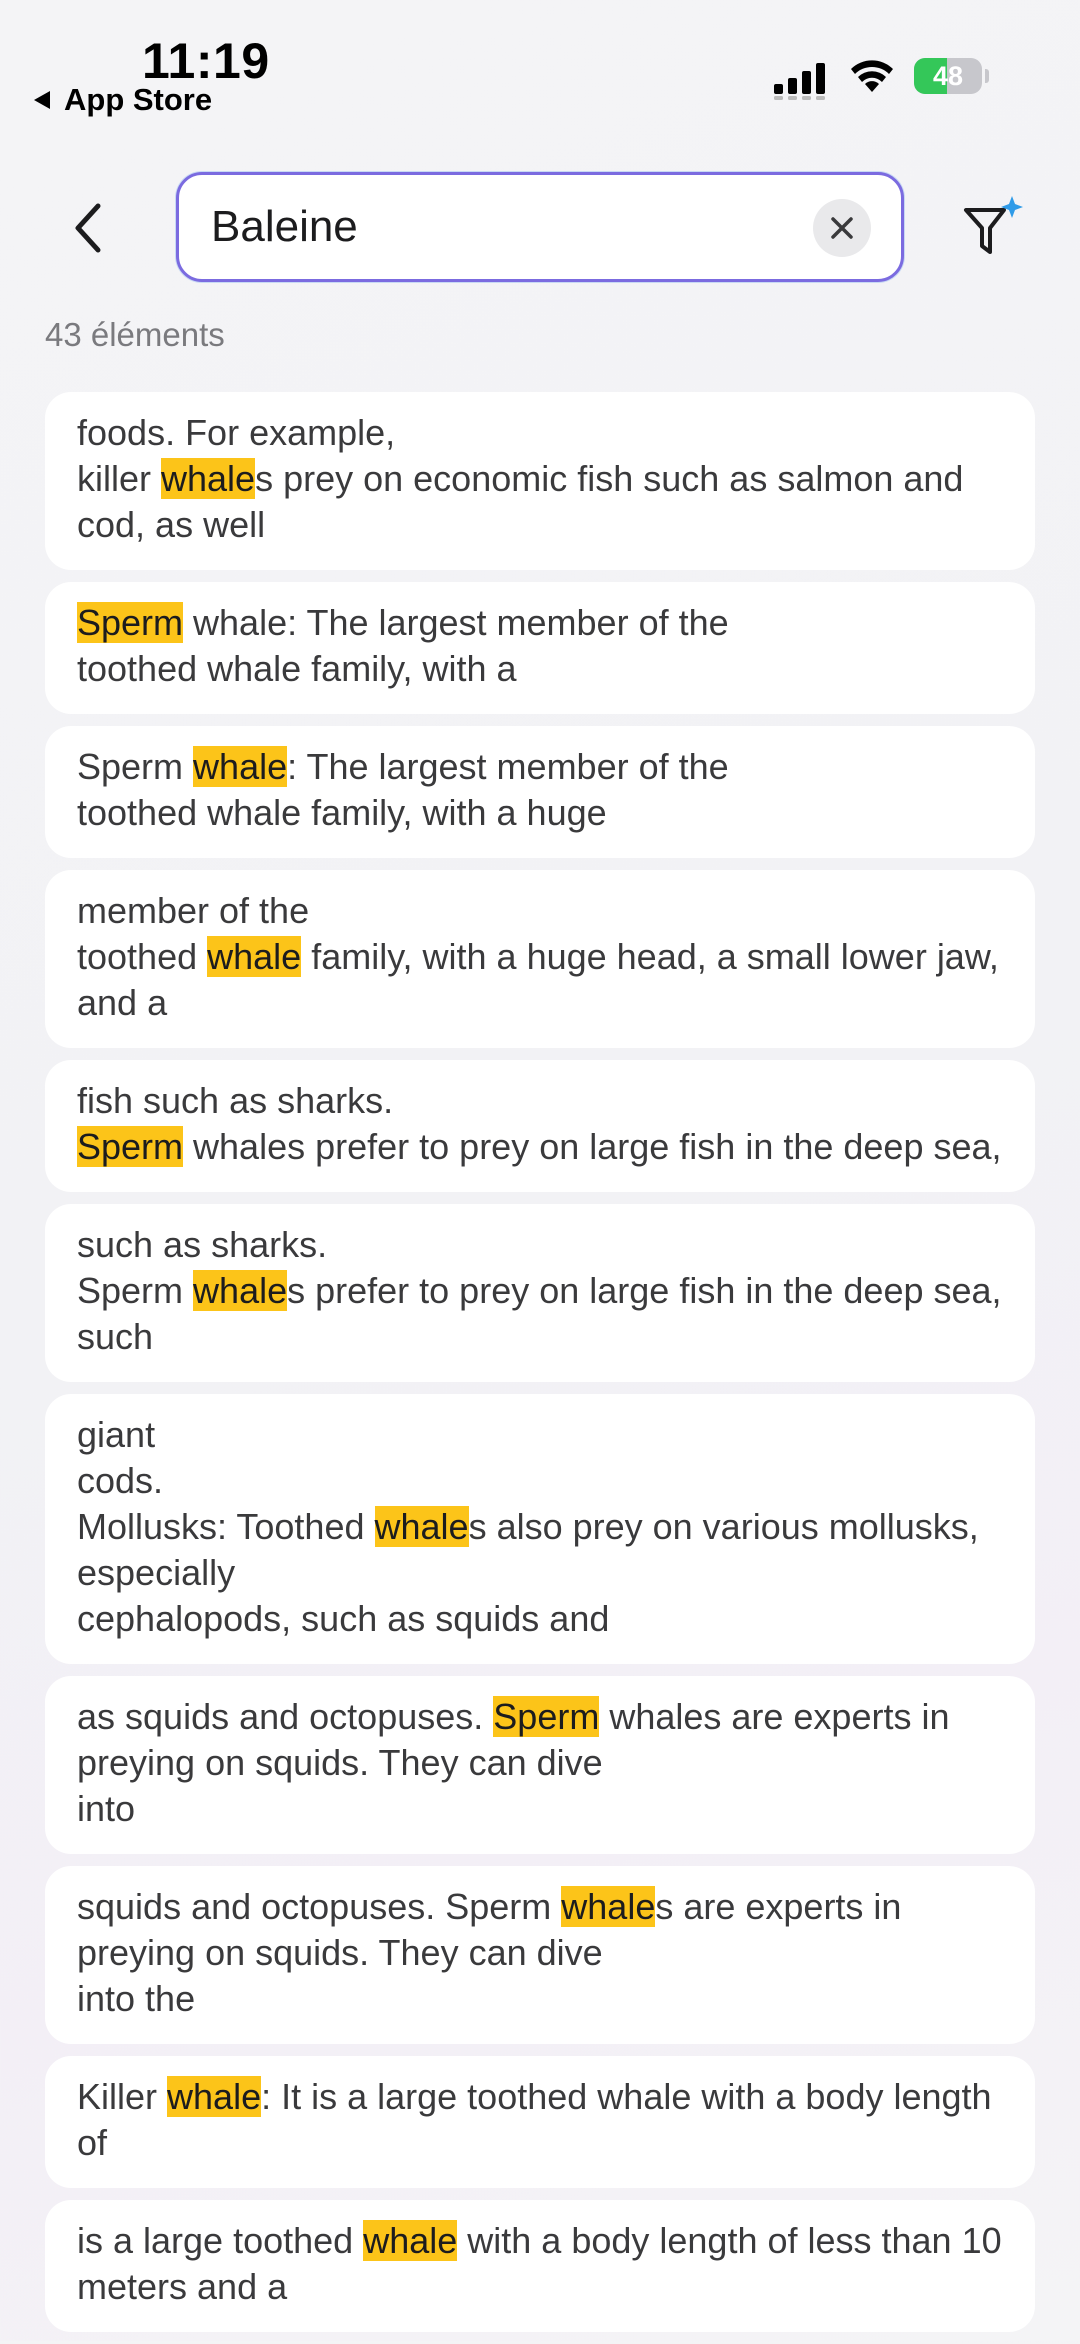 The width and height of the screenshot is (1080, 2344). What do you see at coordinates (872, 76) in the screenshot?
I see `wifi-icon` at bounding box center [872, 76].